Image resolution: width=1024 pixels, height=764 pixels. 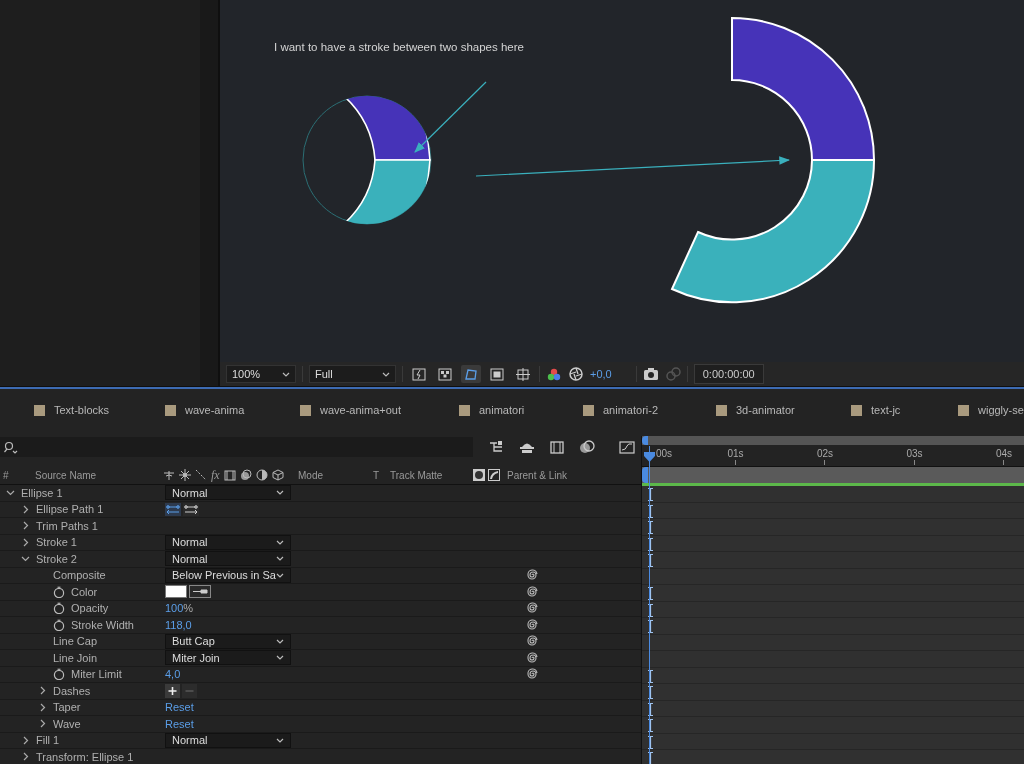 What do you see at coordinates (576, 374) in the screenshot?
I see `aperture-icon` at bounding box center [576, 374].